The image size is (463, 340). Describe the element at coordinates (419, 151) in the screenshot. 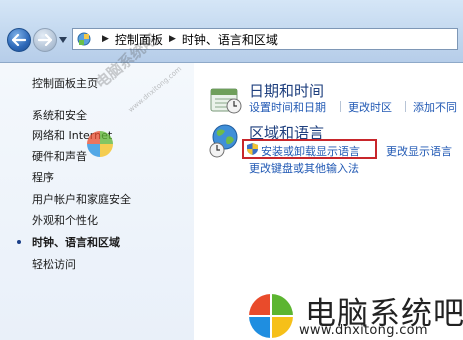

I see `task-change-display-language: 更改显示语言` at that location.